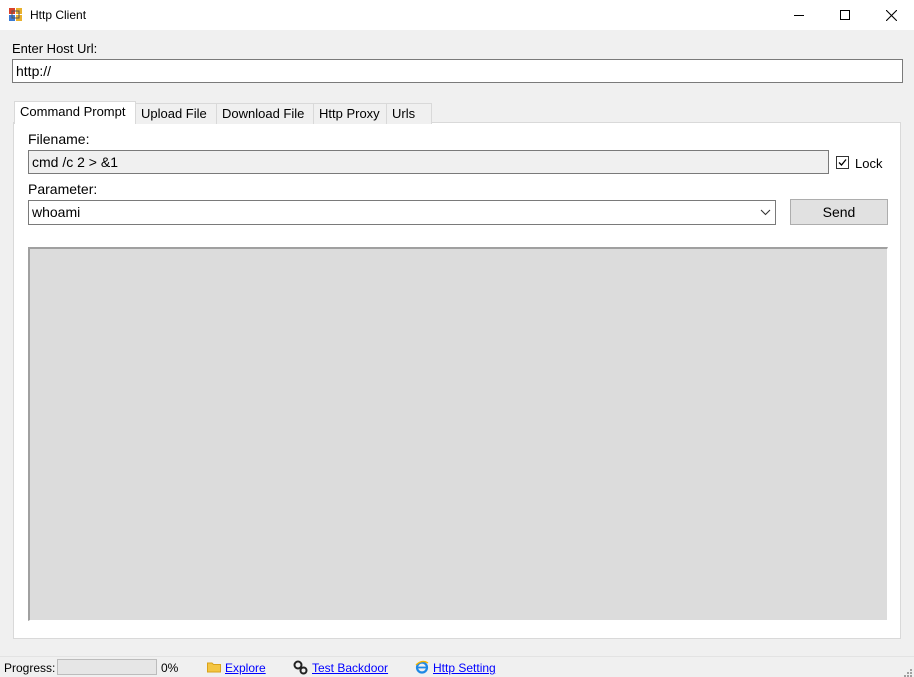 The width and height of the screenshot is (914, 677). Describe the element at coordinates (765, 212) in the screenshot. I see `chevron-down-icon` at that location.